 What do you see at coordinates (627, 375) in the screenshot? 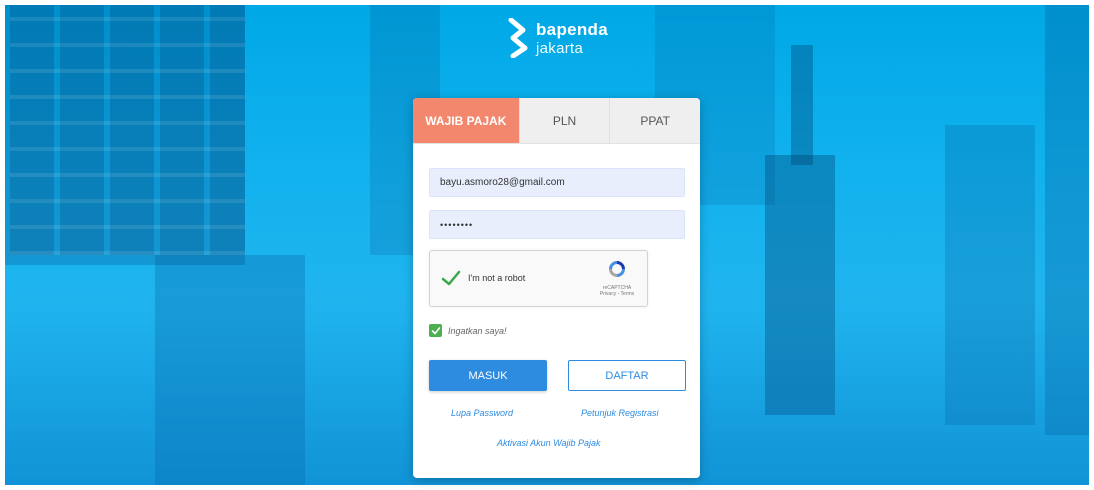
I see `register-button: DAFTAR` at bounding box center [627, 375].